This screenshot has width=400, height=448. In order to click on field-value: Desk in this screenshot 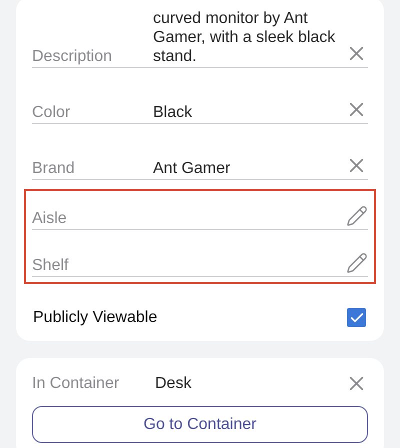, I will do `click(173, 384)`.